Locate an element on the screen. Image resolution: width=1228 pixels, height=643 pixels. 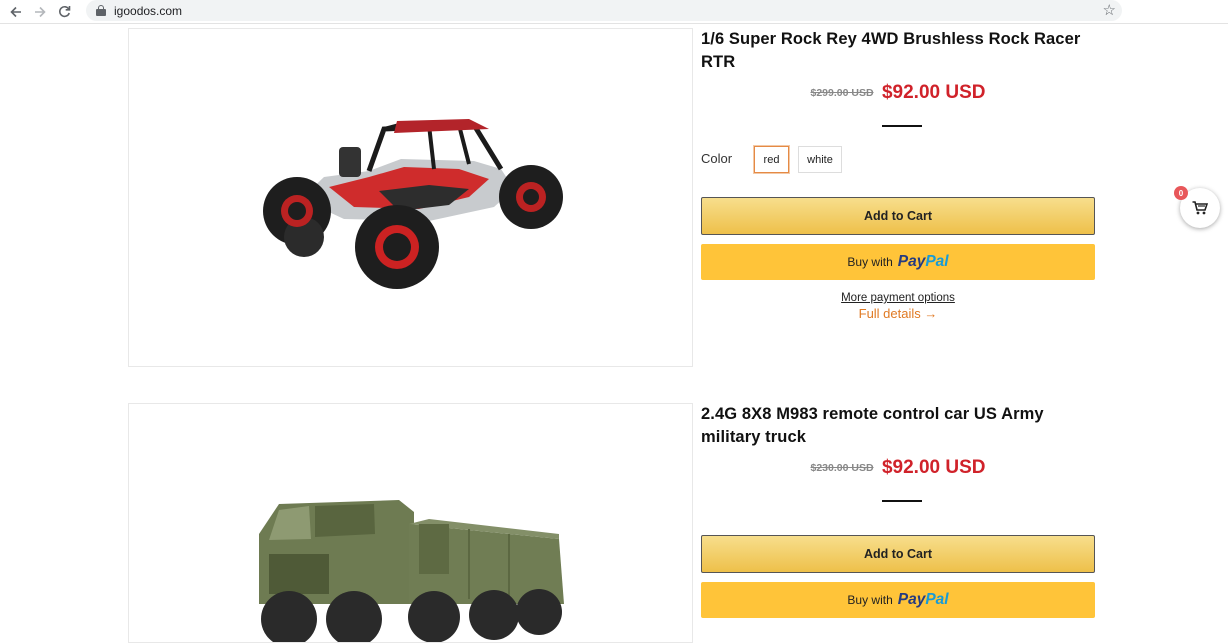
browser-toolbar: igoodos.com ☆ is located at coordinates (614, 12).